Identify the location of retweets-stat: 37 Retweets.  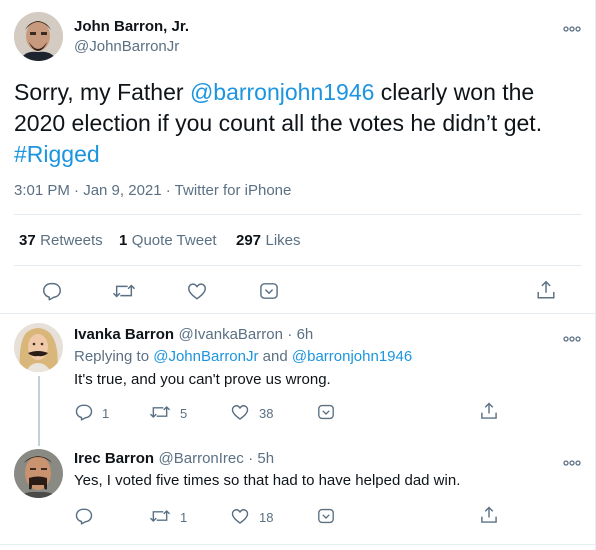
(61, 241).